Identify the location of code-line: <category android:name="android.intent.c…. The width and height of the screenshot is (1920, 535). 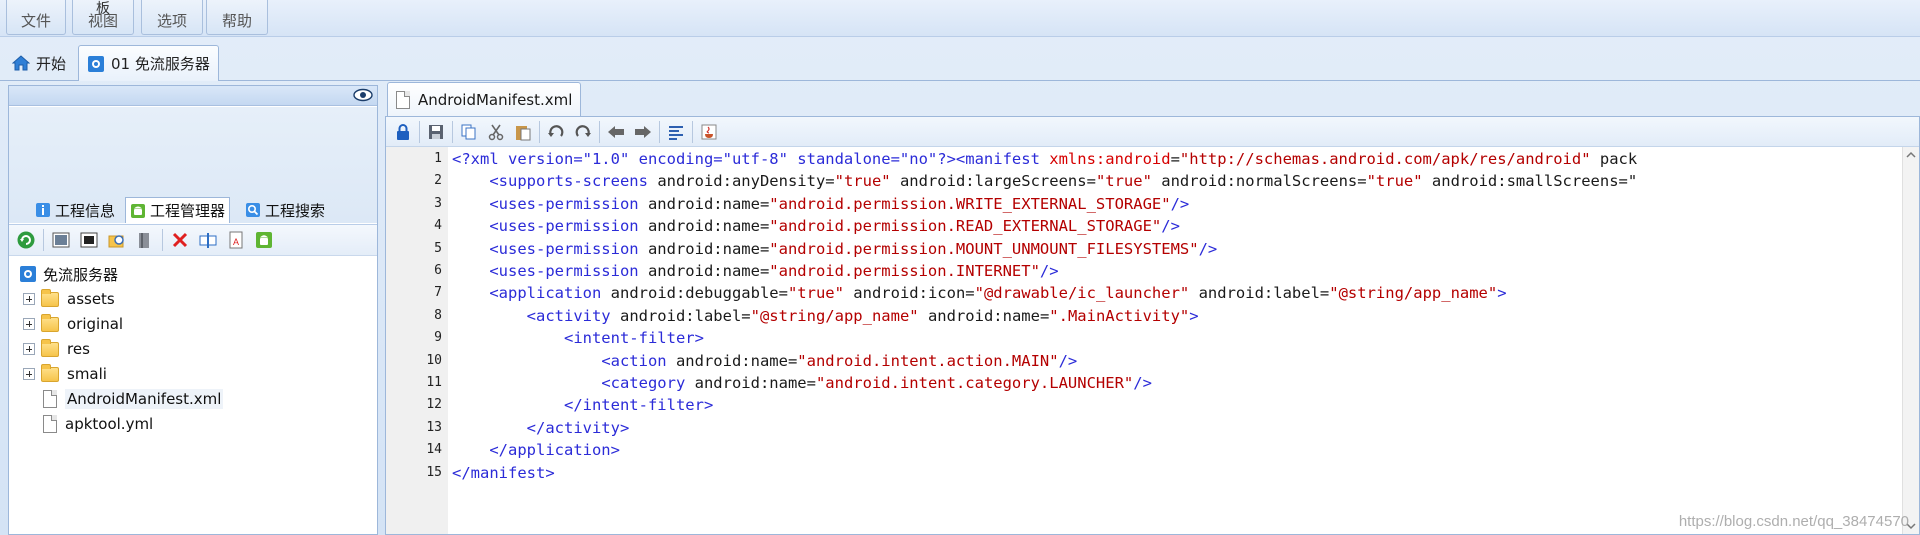
(802, 383).